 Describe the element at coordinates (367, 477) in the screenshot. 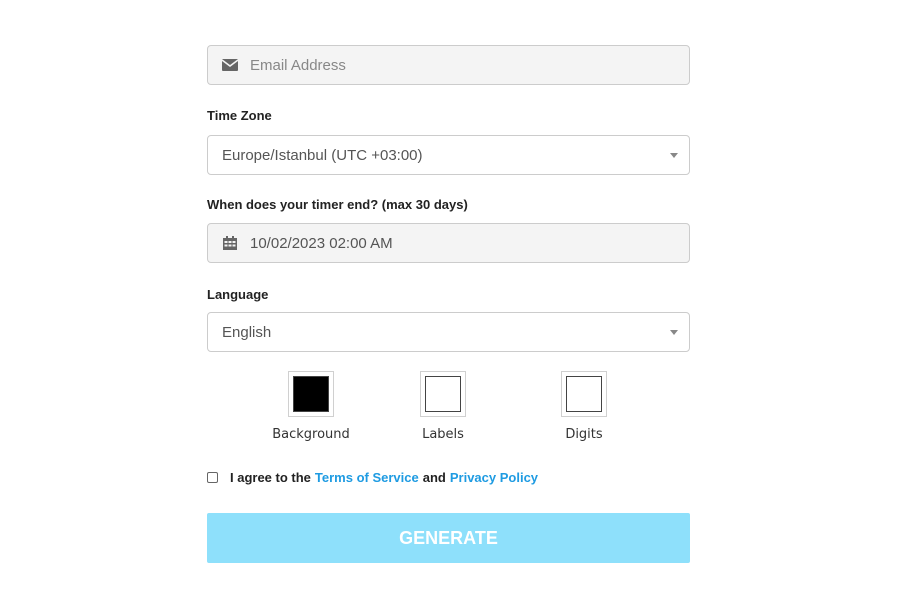

I see `terms-link: Terms of Service` at that location.